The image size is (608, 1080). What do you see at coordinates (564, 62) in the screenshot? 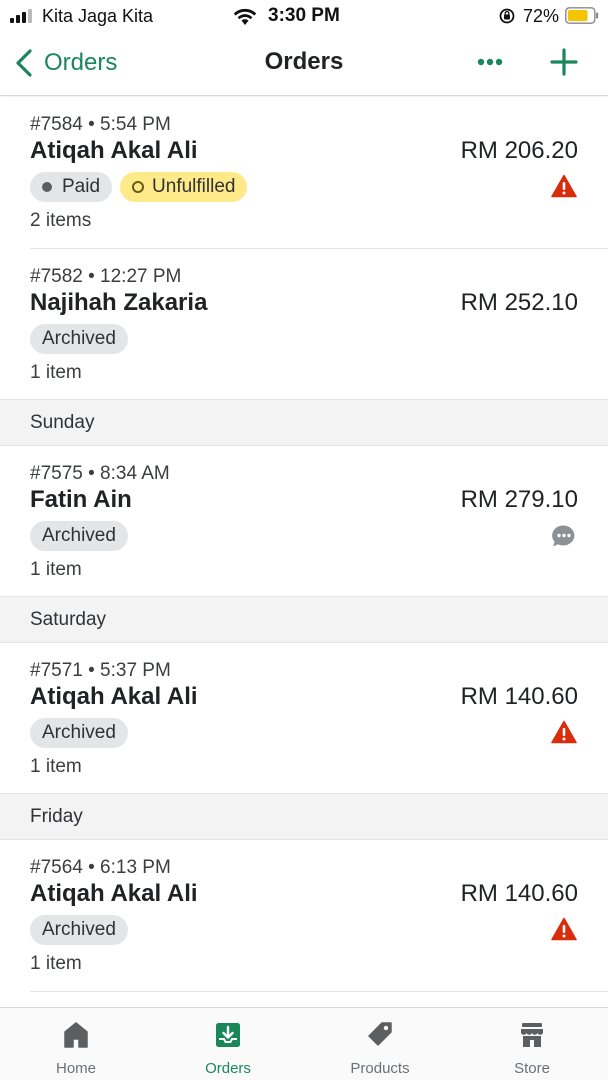
I see `add-order-icon` at bounding box center [564, 62].